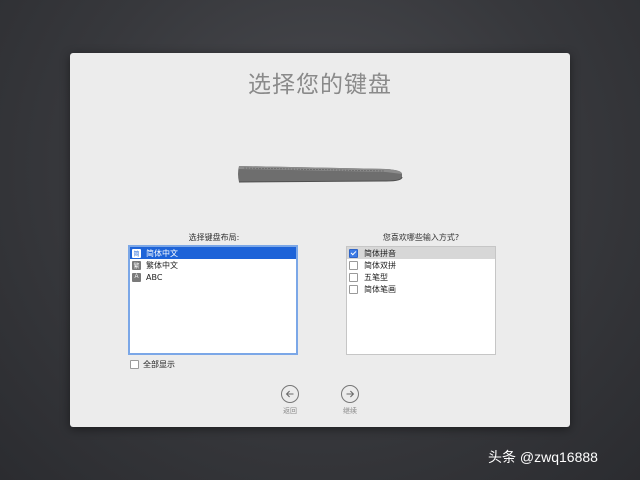 Image resolution: width=640 pixels, height=480 pixels. What do you see at coordinates (320, 175) in the screenshot?
I see `keyboard-illustration` at bounding box center [320, 175].